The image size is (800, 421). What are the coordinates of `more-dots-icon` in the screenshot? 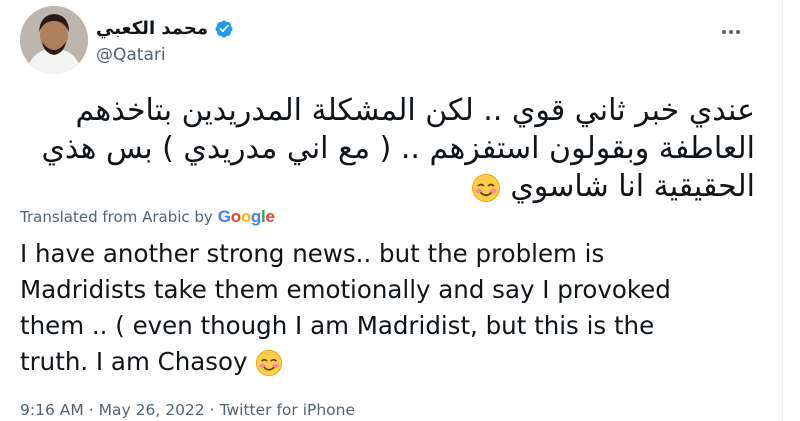 It's located at (731, 32).